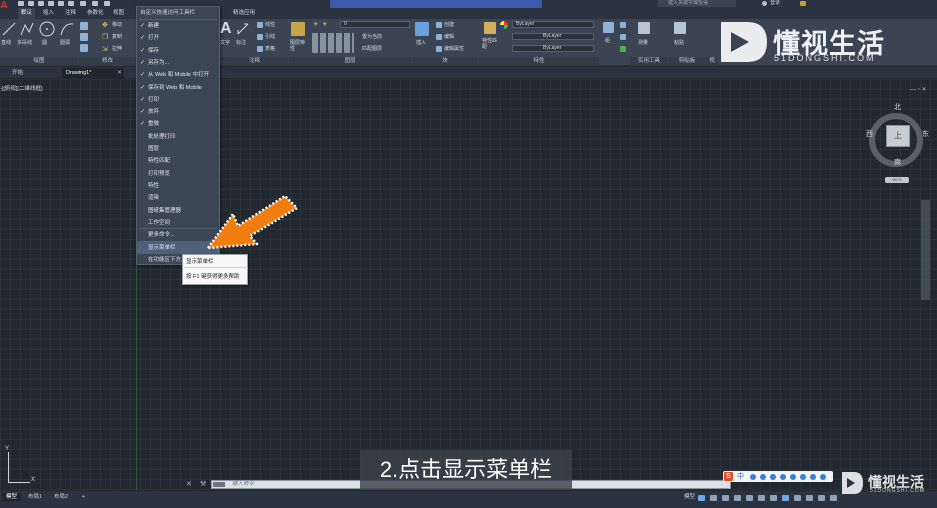 The image size is (937, 508). Describe the element at coordinates (93, 73) in the screenshot. I see `tab-drawing1: Drawing1*` at that location.